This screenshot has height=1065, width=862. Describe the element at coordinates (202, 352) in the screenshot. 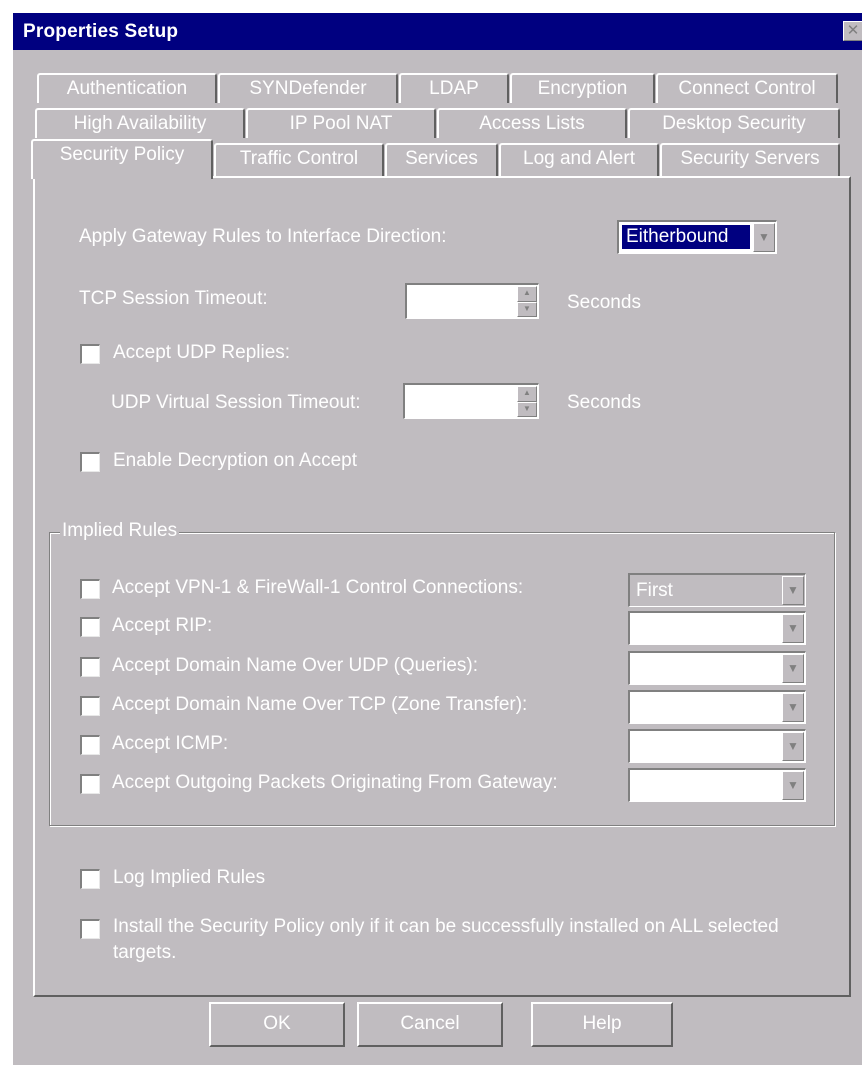

I see `accept-udp-label: Accept UDP Replies:` at that location.